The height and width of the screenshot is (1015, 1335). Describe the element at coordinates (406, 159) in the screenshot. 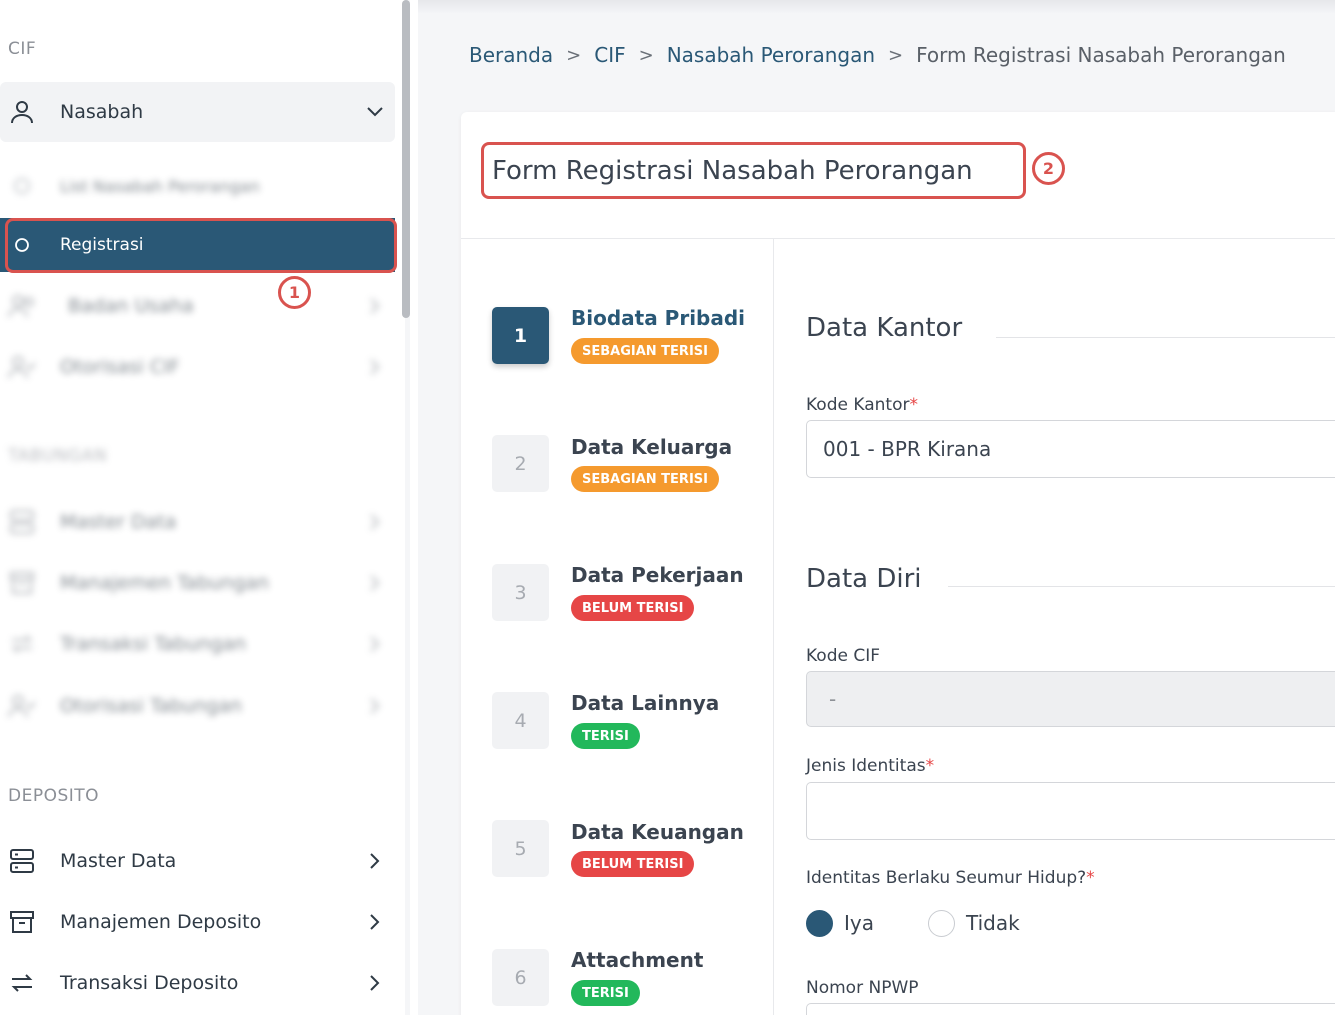

I see `sidebar-scrollbar` at that location.